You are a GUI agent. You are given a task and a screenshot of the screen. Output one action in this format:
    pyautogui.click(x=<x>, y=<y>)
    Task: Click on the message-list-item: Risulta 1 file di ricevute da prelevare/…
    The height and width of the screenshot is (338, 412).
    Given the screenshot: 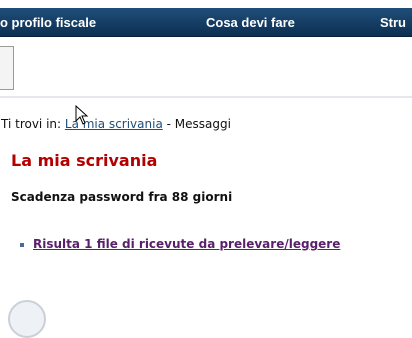 What is the action you would take?
    pyautogui.click(x=180, y=242)
    